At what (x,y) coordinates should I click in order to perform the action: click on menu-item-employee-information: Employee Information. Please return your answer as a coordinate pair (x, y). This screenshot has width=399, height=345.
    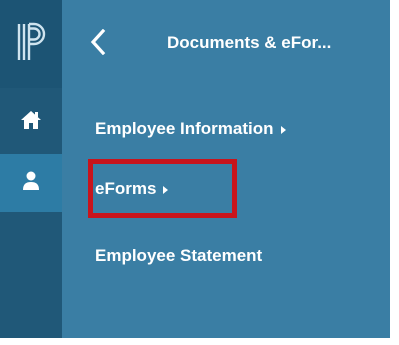
    Looking at the image, I should click on (190, 129).